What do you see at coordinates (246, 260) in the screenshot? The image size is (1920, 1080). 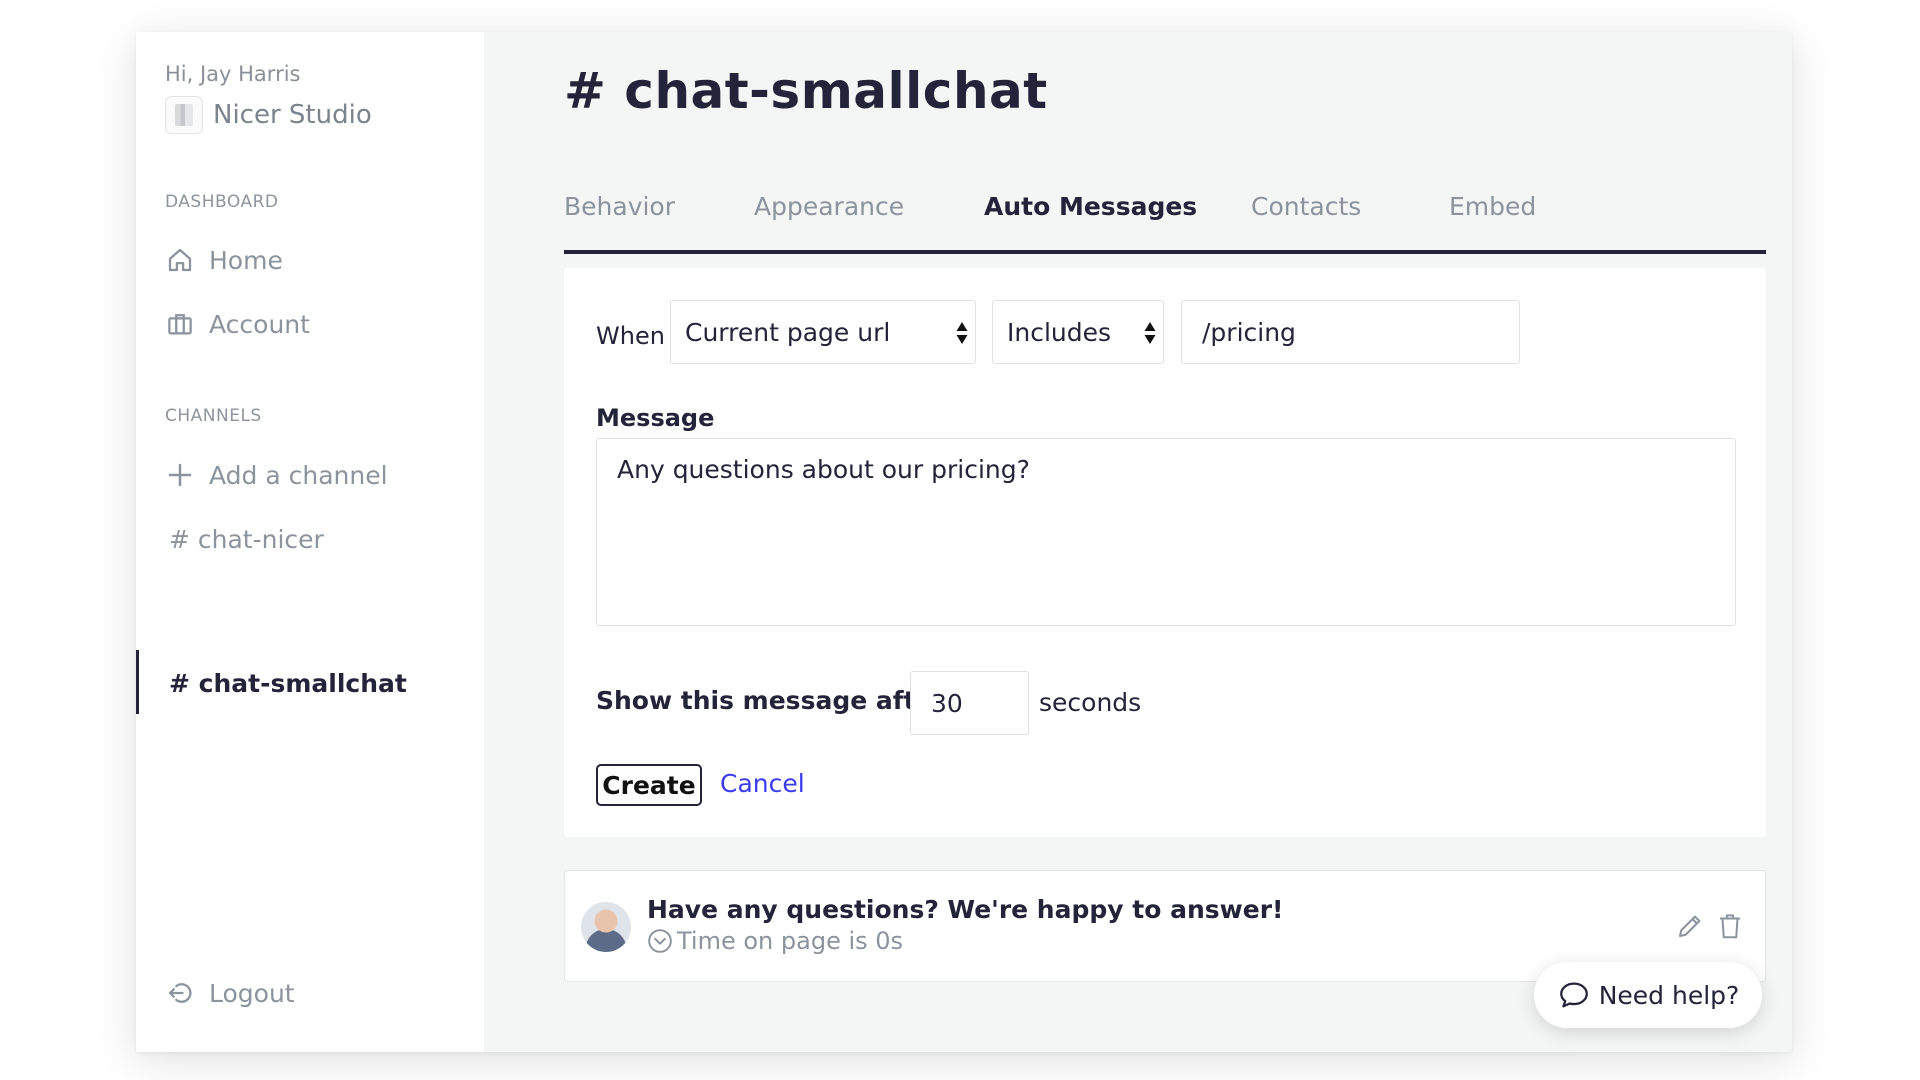 I see `sidebar-item-label: Home` at bounding box center [246, 260].